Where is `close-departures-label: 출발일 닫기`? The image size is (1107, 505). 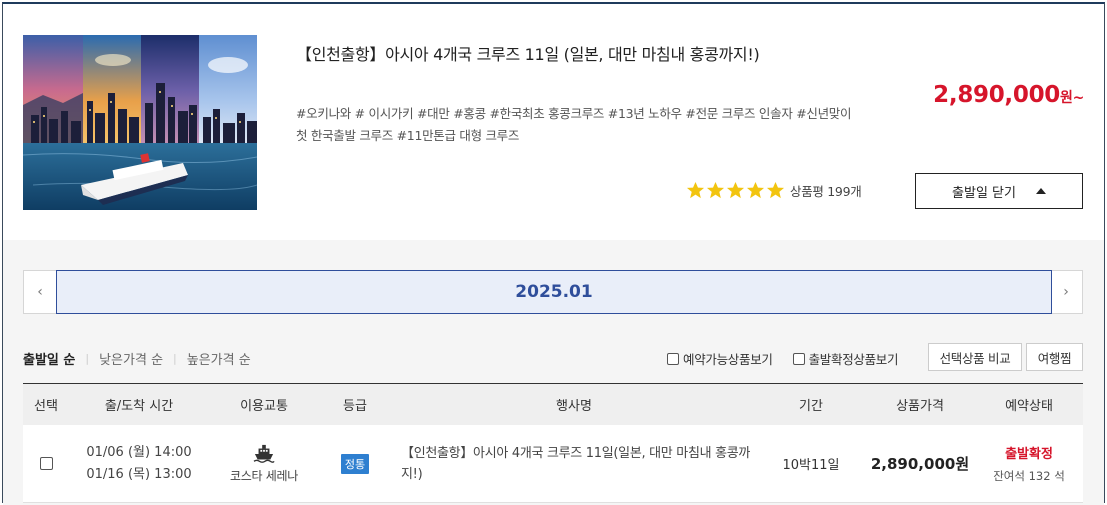
close-departures-label: 출발일 닫기 is located at coordinates (984, 193).